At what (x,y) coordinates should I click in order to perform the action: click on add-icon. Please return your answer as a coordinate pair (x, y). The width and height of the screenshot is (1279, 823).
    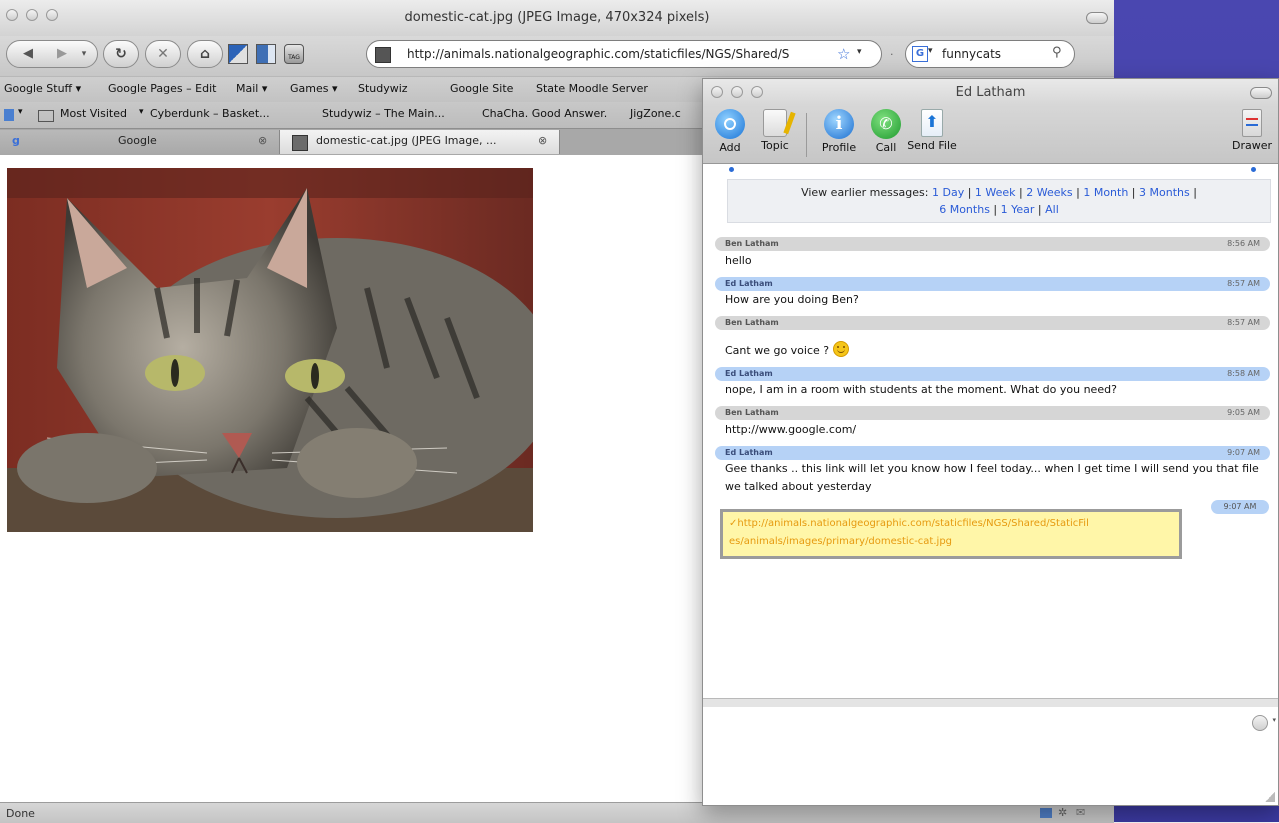
    Looking at the image, I should click on (730, 124).